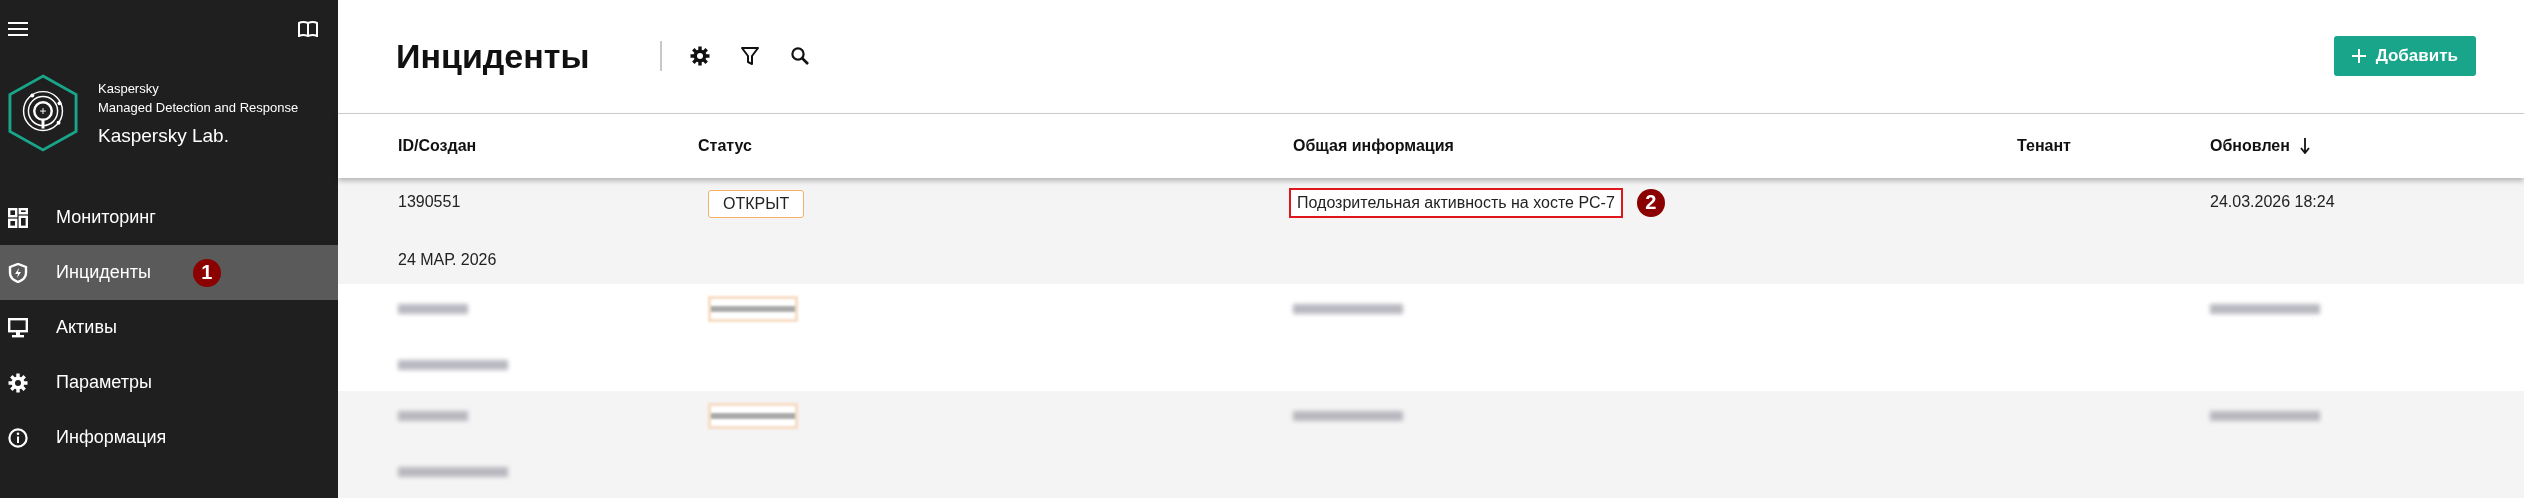  What do you see at coordinates (493, 56) in the screenshot?
I see `page-title: Инциденты` at bounding box center [493, 56].